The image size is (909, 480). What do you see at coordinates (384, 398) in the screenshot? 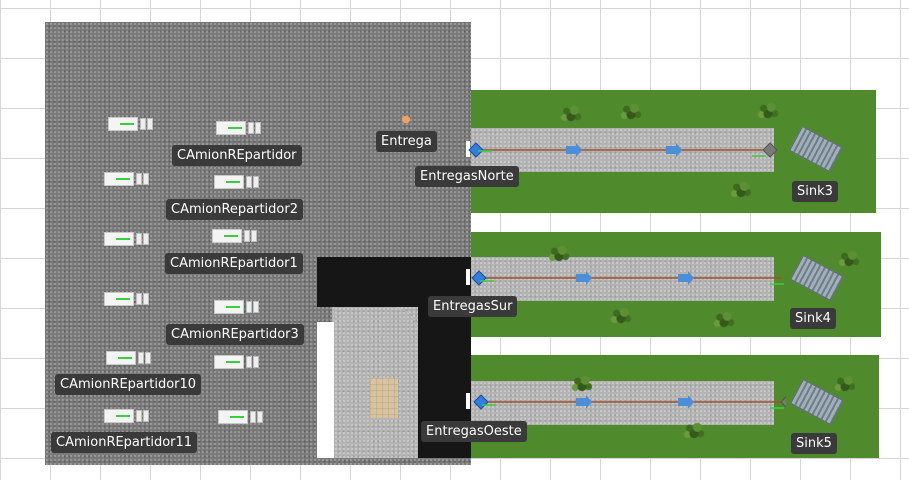
I see `tile-patch` at bounding box center [384, 398].